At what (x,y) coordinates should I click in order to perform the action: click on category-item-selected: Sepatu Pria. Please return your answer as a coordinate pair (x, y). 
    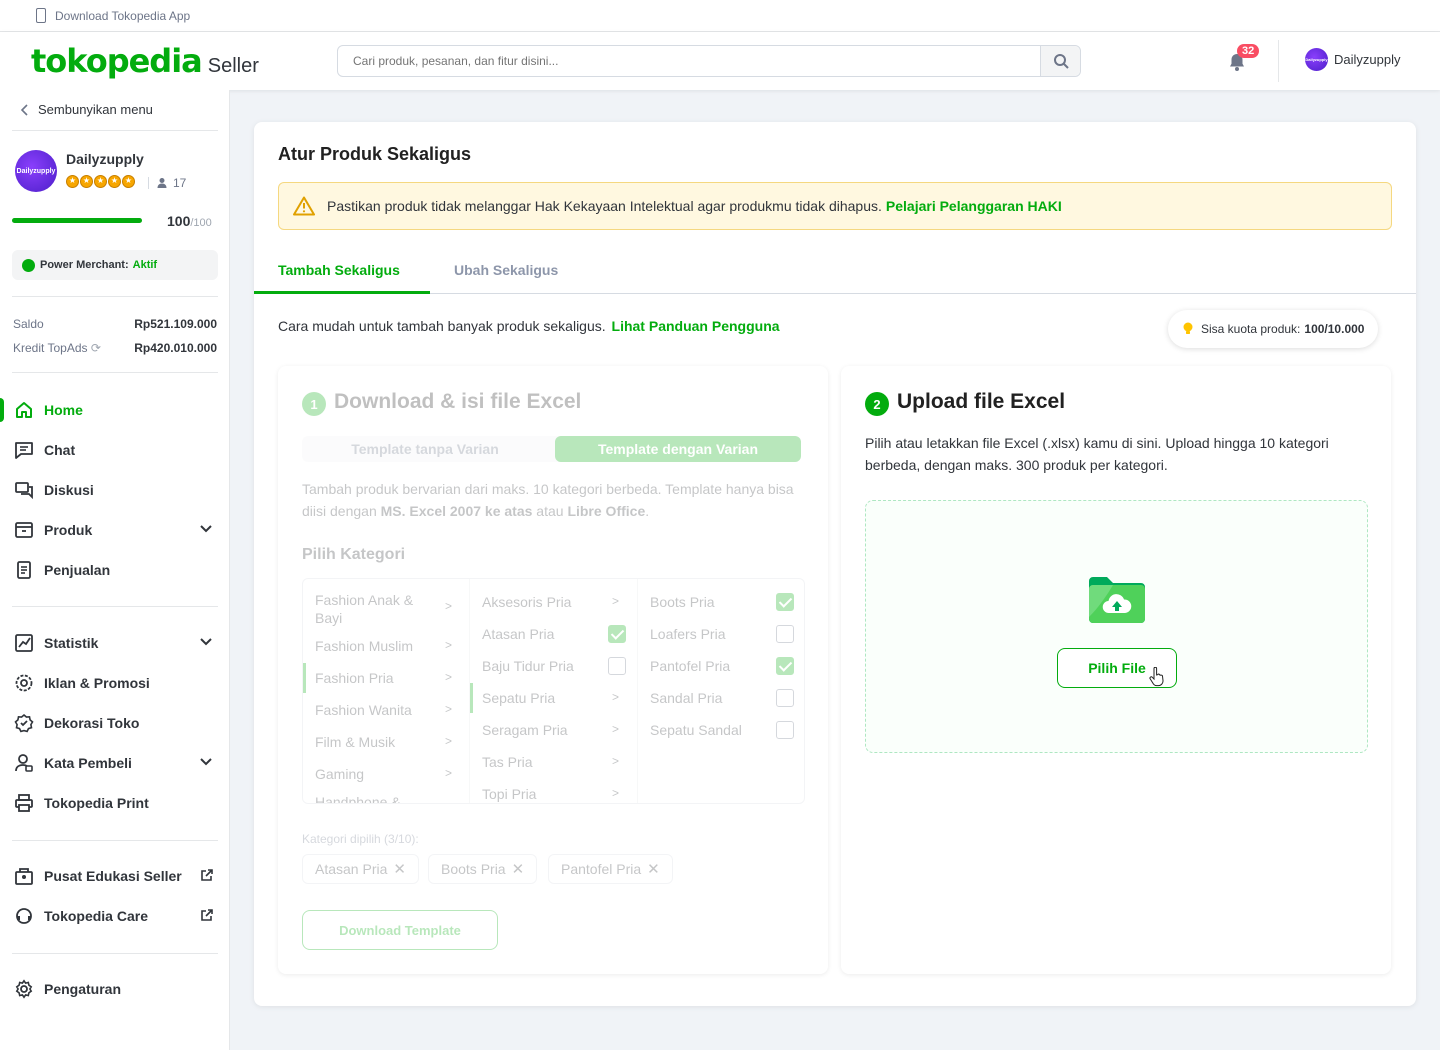
    Looking at the image, I should click on (518, 698).